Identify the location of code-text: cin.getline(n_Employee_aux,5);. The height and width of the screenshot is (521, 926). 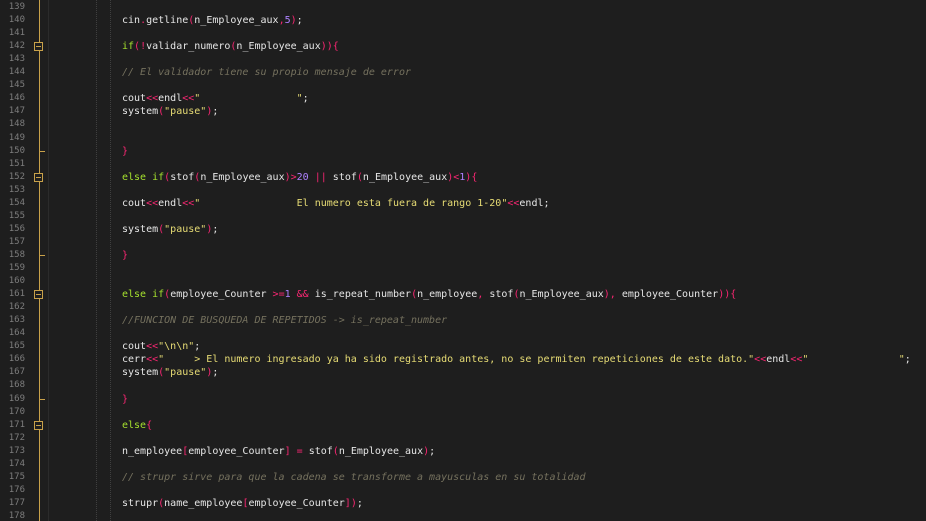
(212, 20).